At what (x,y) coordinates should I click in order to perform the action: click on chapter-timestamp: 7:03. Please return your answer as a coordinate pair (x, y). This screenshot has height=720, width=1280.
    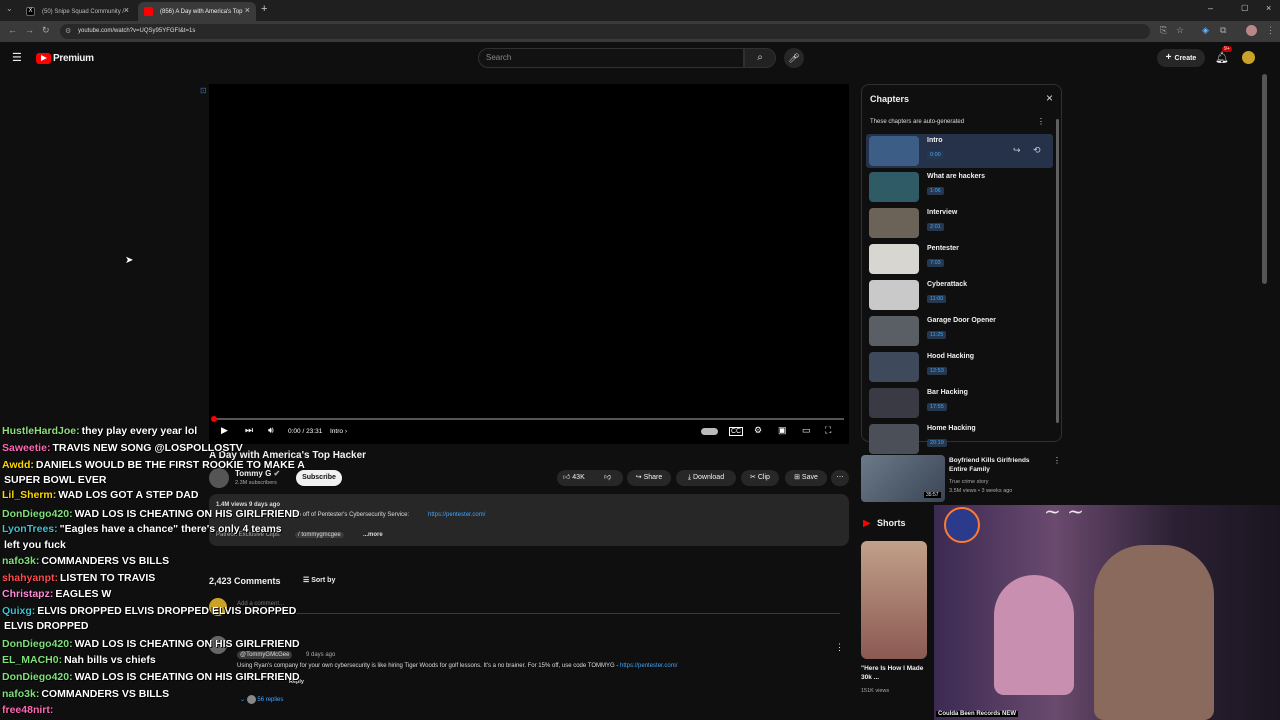
    Looking at the image, I should click on (935, 263).